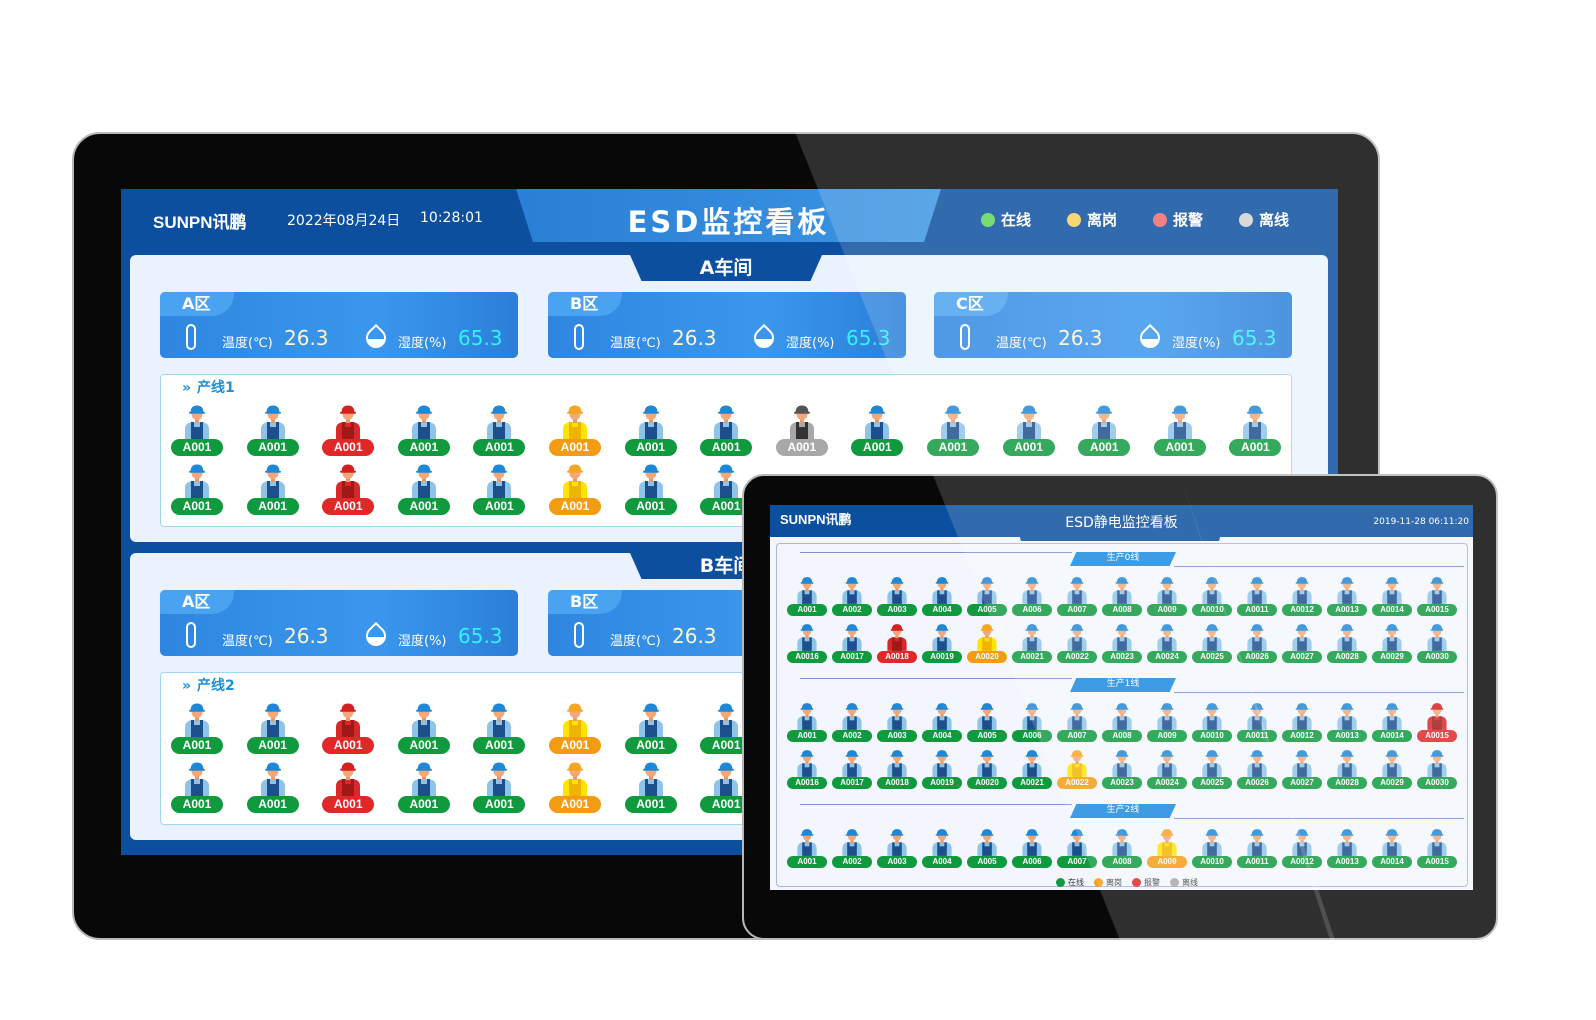 This screenshot has width=1596, height=1020. What do you see at coordinates (1032, 721) in the screenshot?
I see `worker-card: A006` at bounding box center [1032, 721].